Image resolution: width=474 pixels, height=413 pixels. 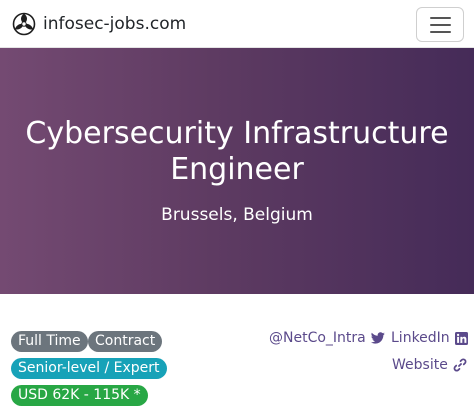 I want to click on salary-badge: USD 62K - 115K *, so click(x=79, y=395).